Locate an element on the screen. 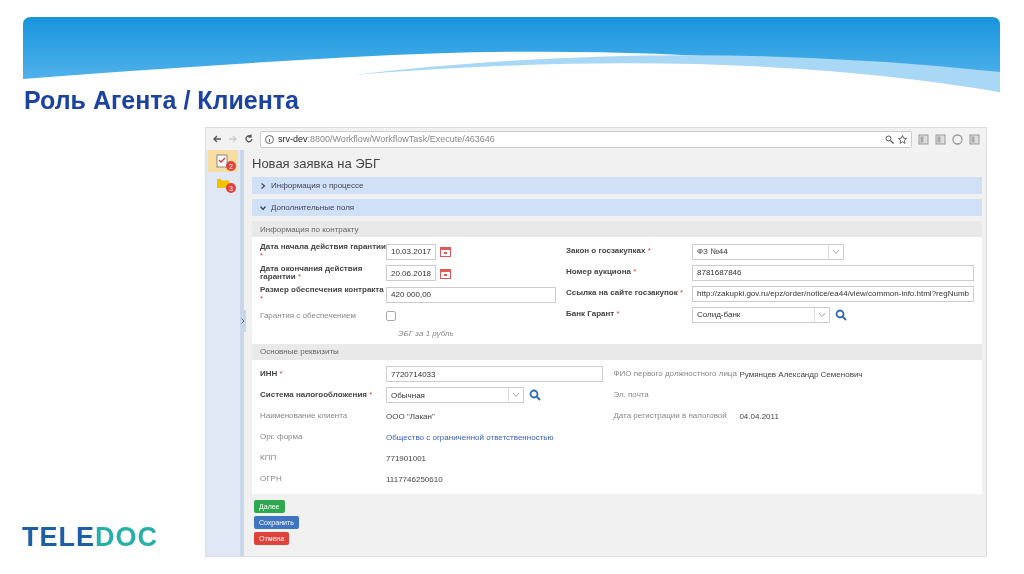  zoom-icon is located at coordinates (889, 139).